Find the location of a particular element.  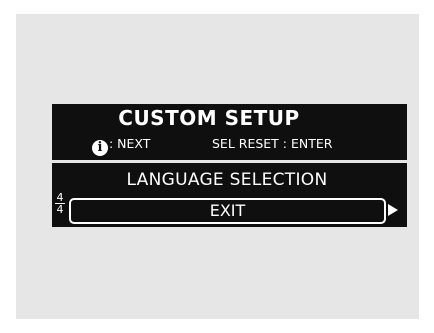

page-current: 4 is located at coordinates (60, 197).